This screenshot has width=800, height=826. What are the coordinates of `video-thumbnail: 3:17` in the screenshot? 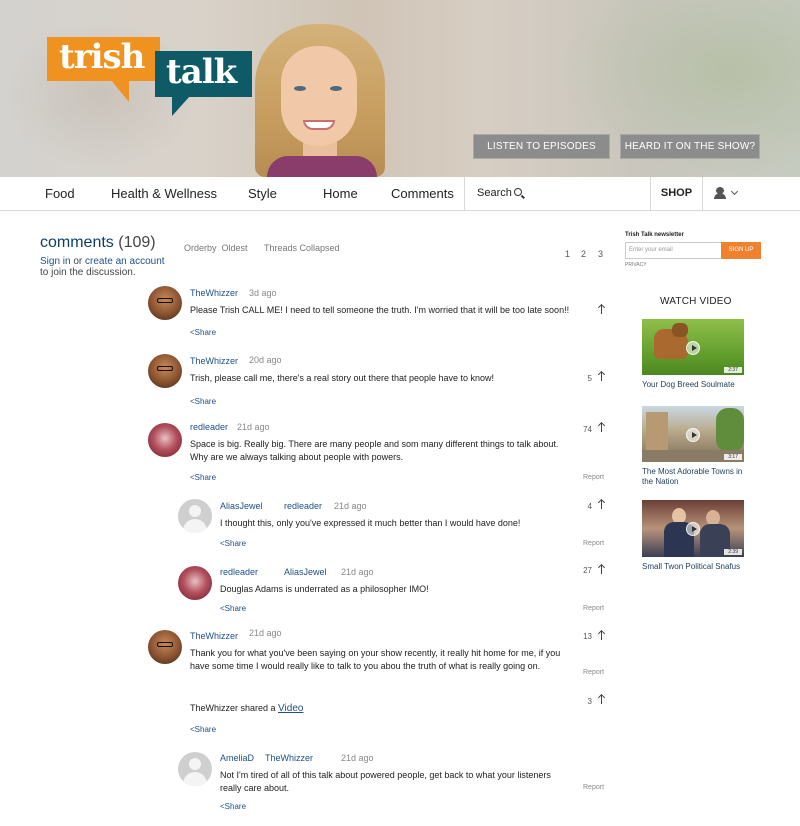 It's located at (693, 434).